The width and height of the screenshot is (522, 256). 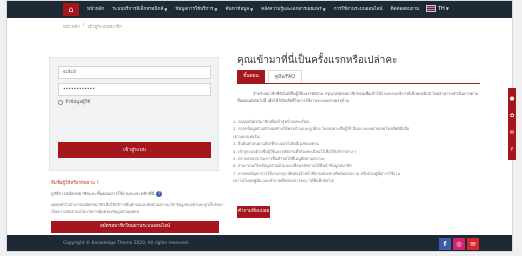 I want to click on step-item: (ตามแบบฟอร์ม), so click(x=247, y=136).